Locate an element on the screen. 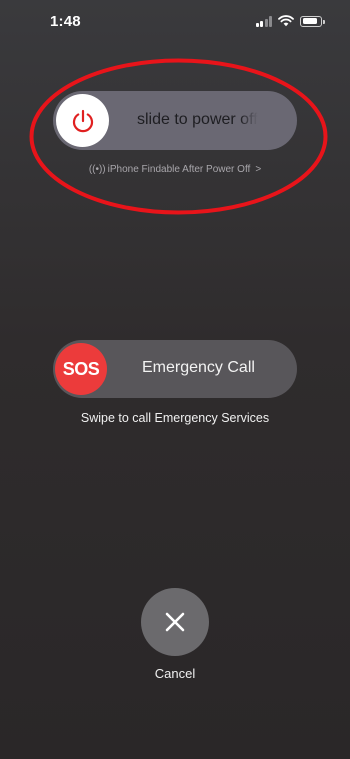 This screenshot has height=759, width=350. status-time: 1:48 is located at coordinates (65, 21).